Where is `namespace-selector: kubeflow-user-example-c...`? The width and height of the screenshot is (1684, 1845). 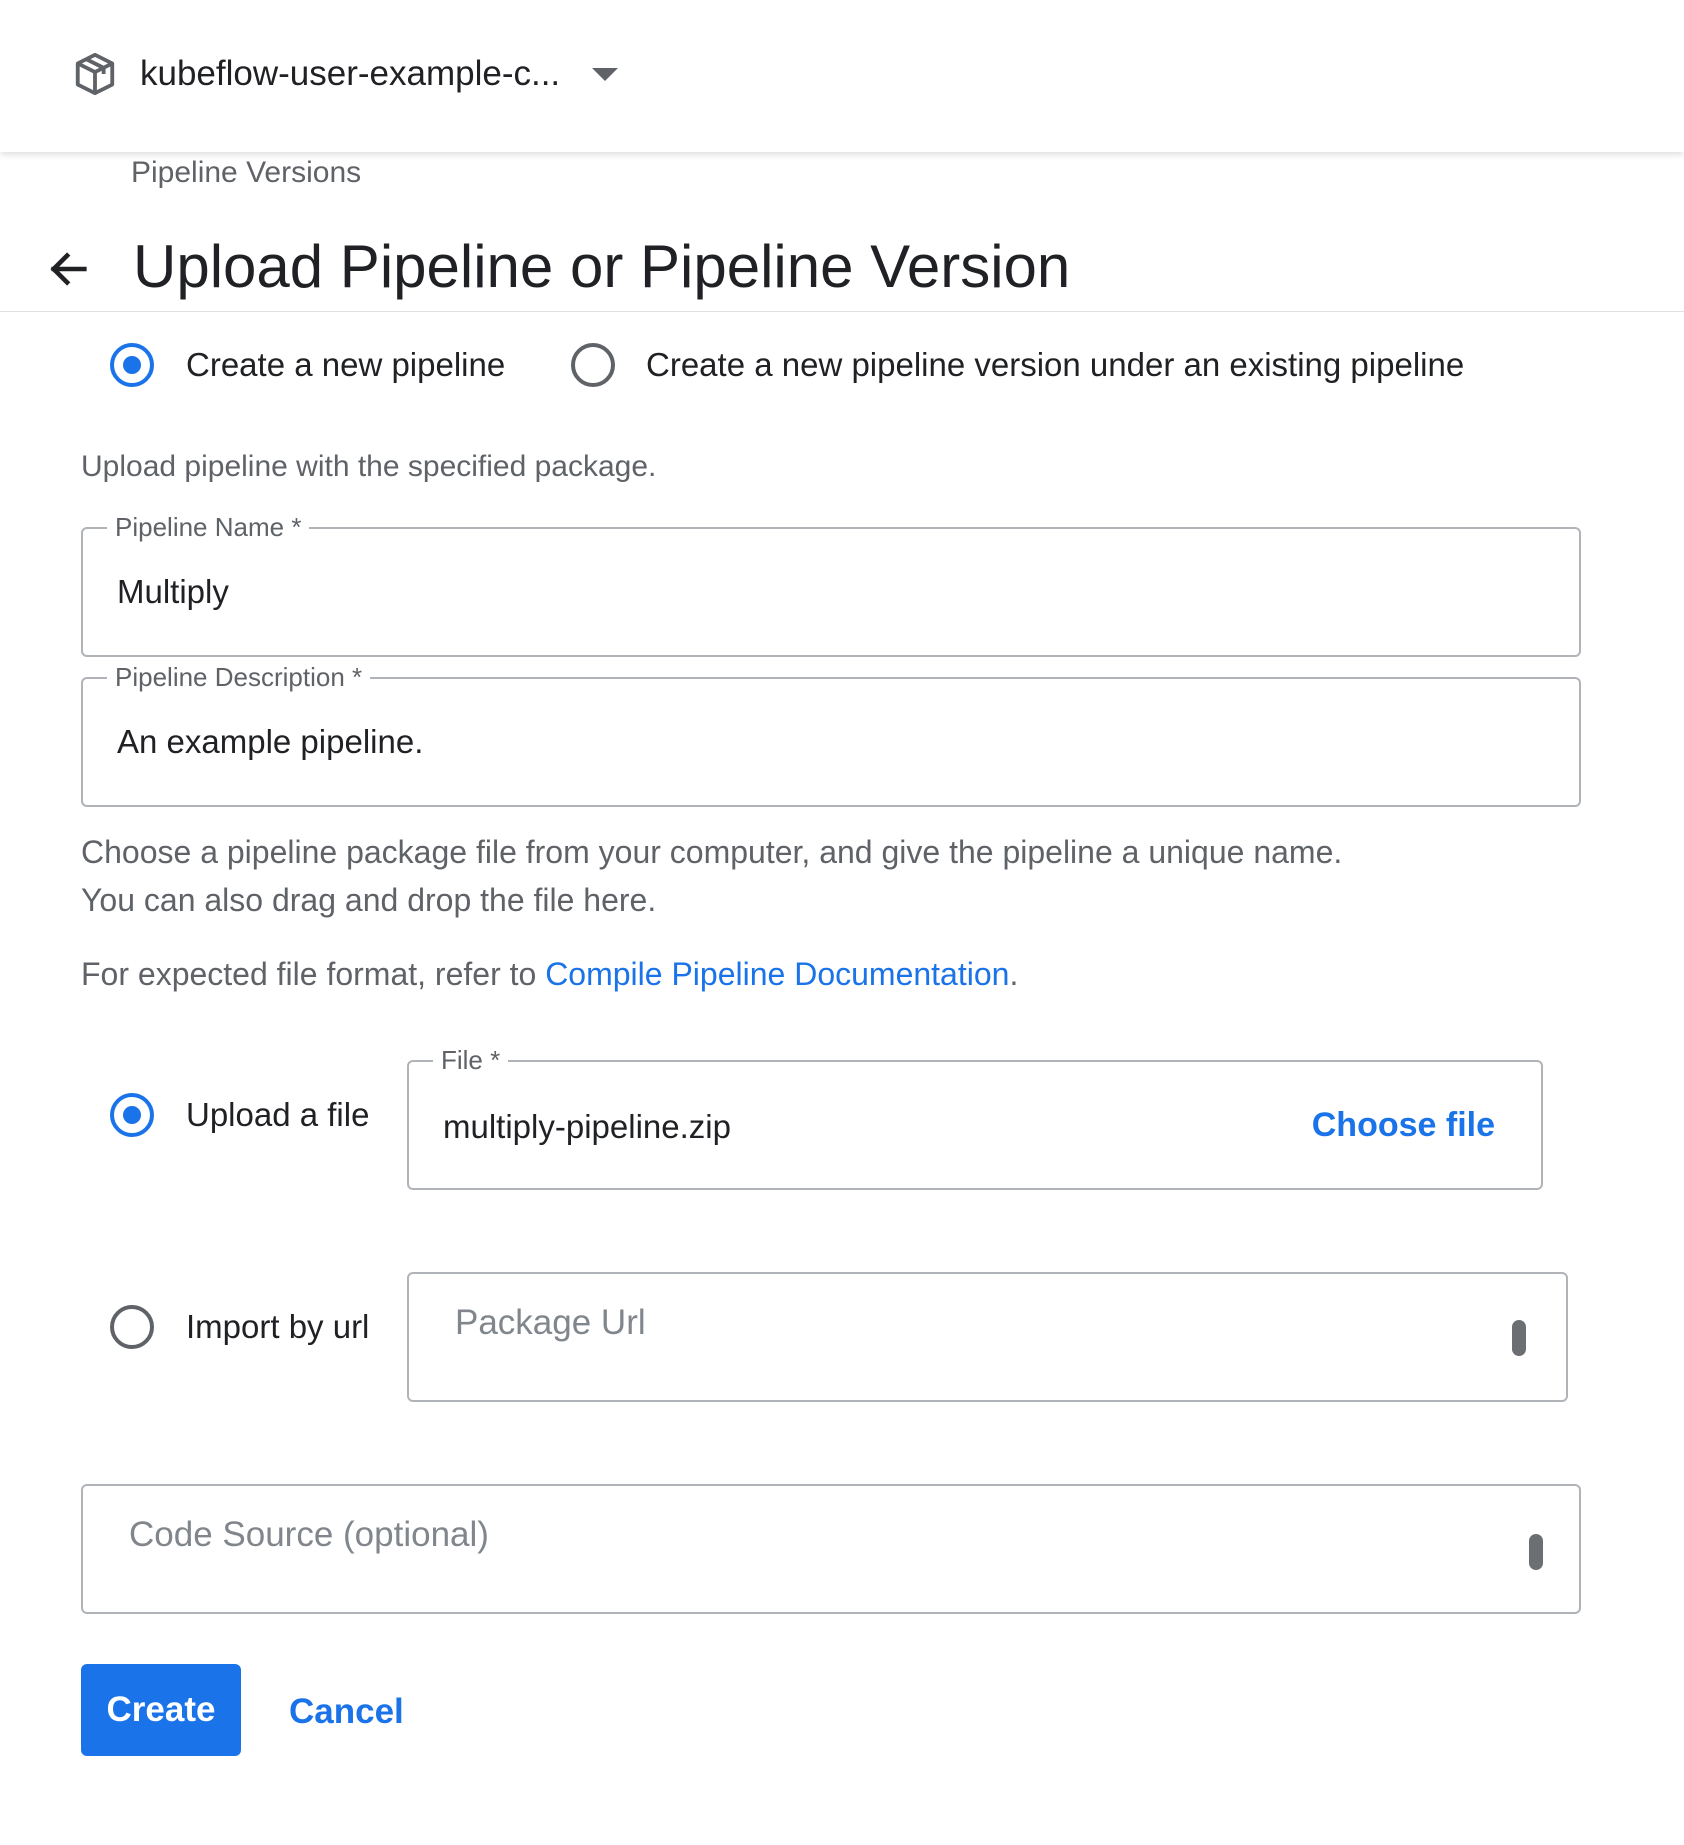 namespace-selector: kubeflow-user-example-c... is located at coordinates (345, 74).